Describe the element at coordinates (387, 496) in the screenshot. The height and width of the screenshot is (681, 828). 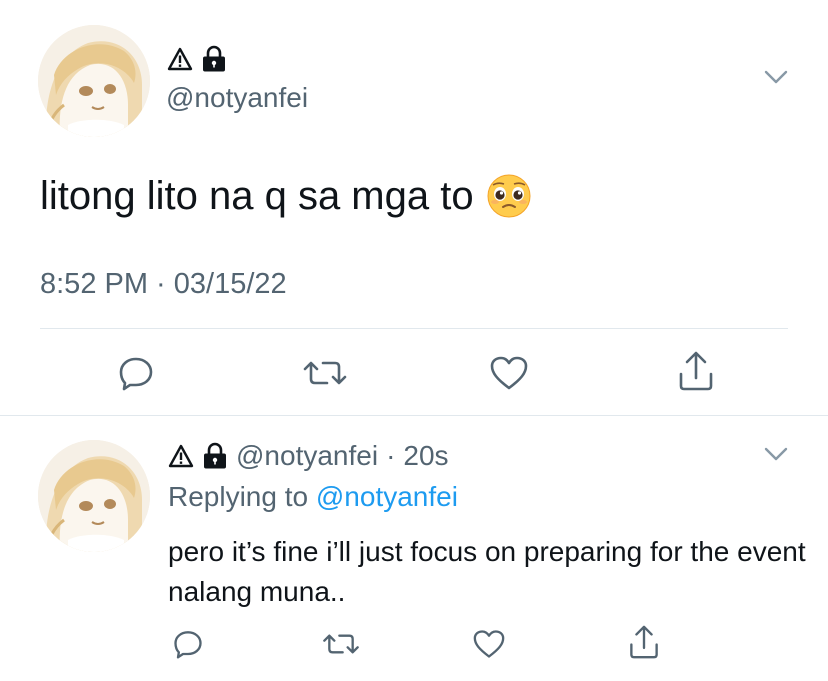
I see `replying-to-link: @notyanfei` at that location.